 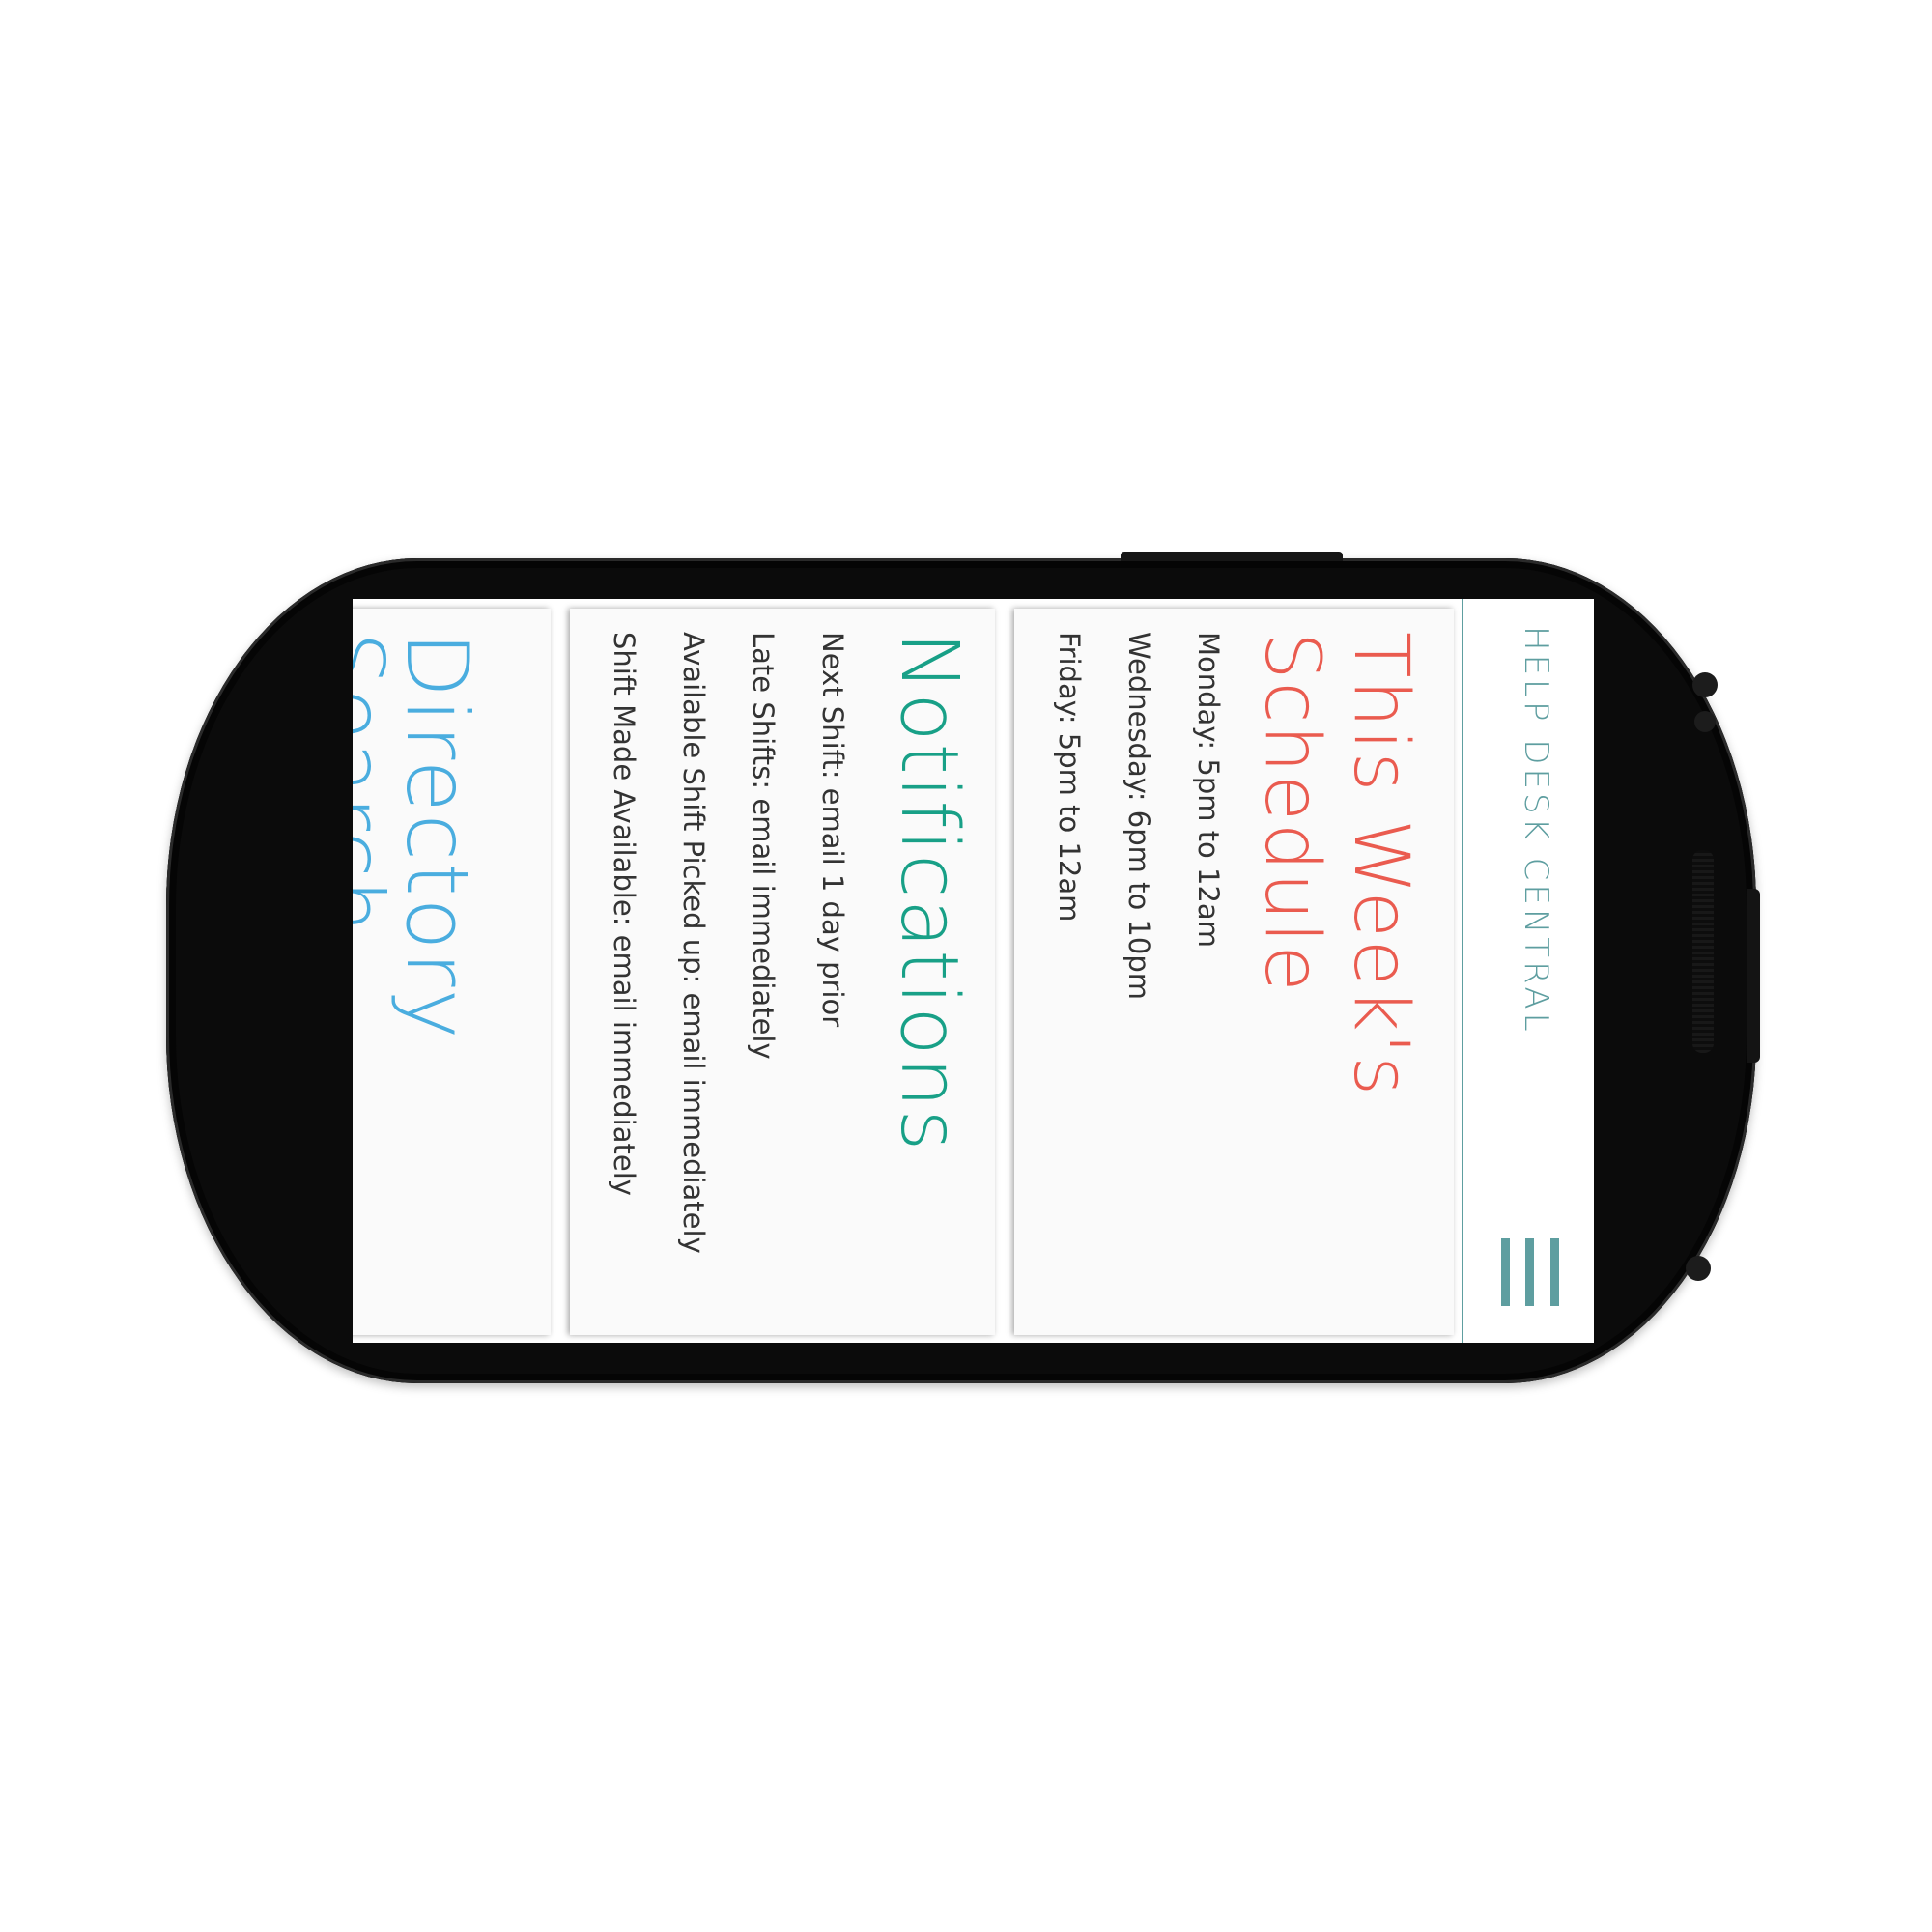 I want to click on notification-item-shift-available: Shift Made Available: email immediately, so click(x=624, y=914).